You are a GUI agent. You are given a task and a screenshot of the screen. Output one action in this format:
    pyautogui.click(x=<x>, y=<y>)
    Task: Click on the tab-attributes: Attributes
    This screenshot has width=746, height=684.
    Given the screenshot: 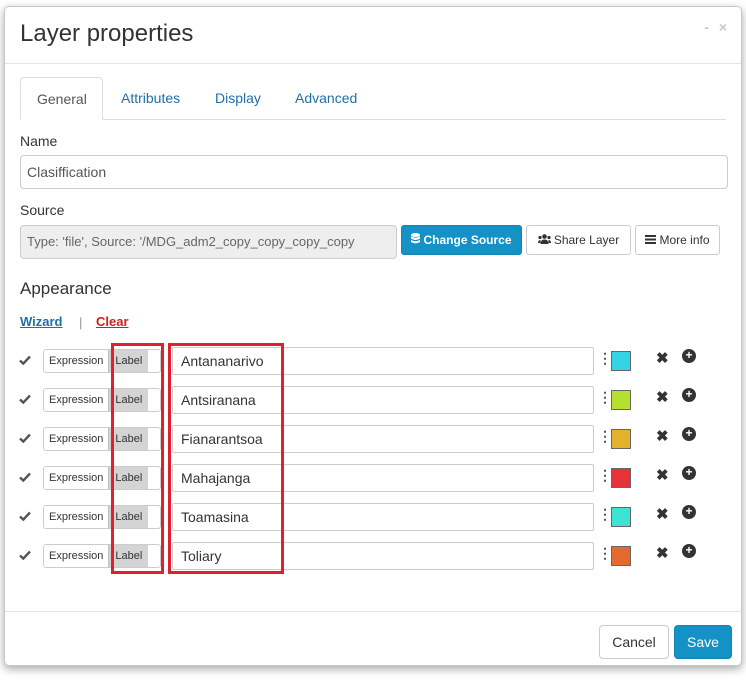 What is the action you would take?
    pyautogui.click(x=150, y=97)
    